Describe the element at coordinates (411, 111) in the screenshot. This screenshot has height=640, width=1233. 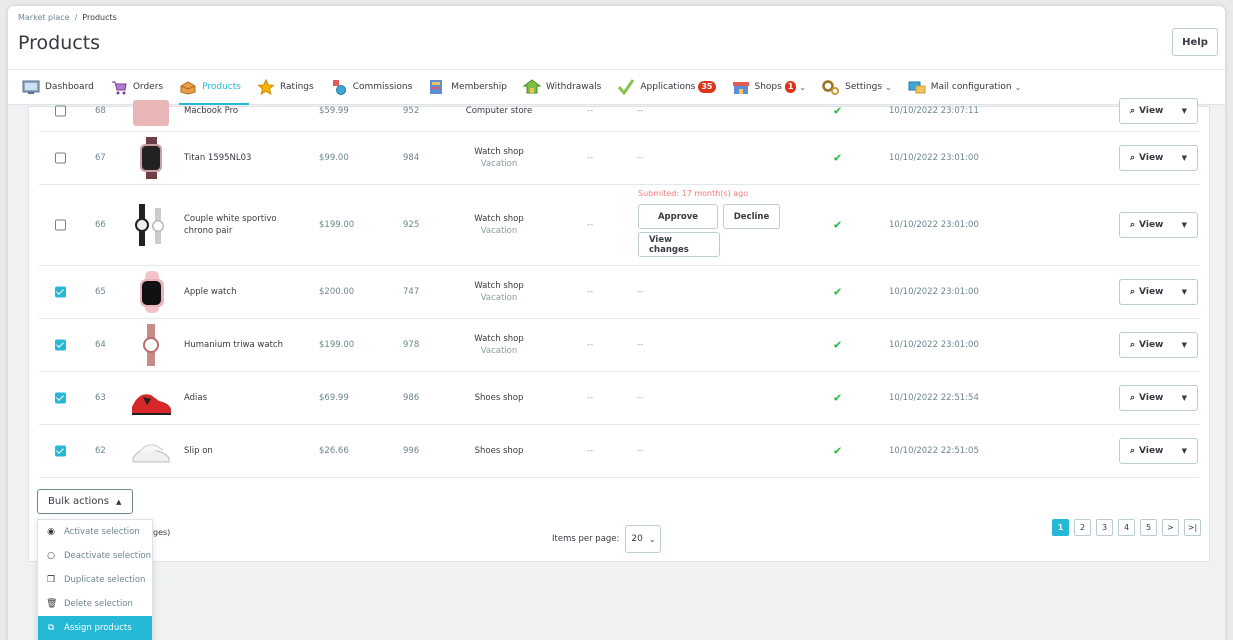
I see `product-quantity: 952` at that location.